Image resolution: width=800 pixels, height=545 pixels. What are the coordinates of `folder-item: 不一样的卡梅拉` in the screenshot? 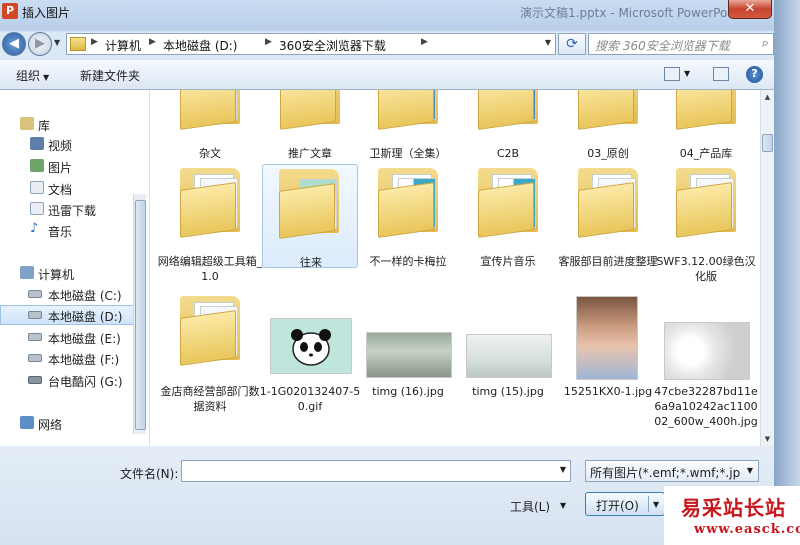 It's located at (408, 218).